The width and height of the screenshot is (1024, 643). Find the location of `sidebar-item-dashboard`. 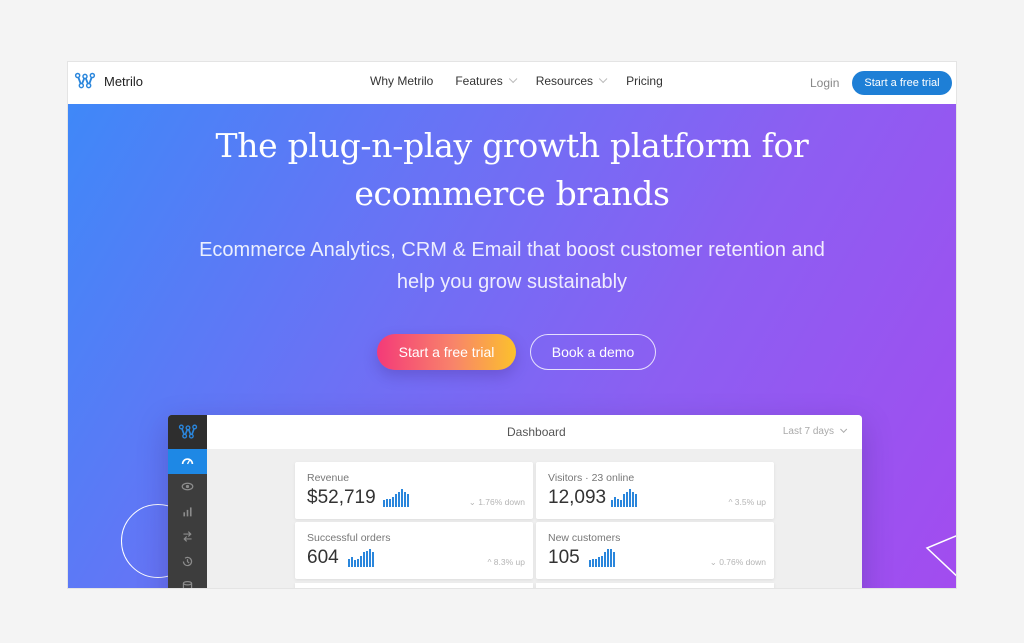

sidebar-item-dashboard is located at coordinates (187, 461).